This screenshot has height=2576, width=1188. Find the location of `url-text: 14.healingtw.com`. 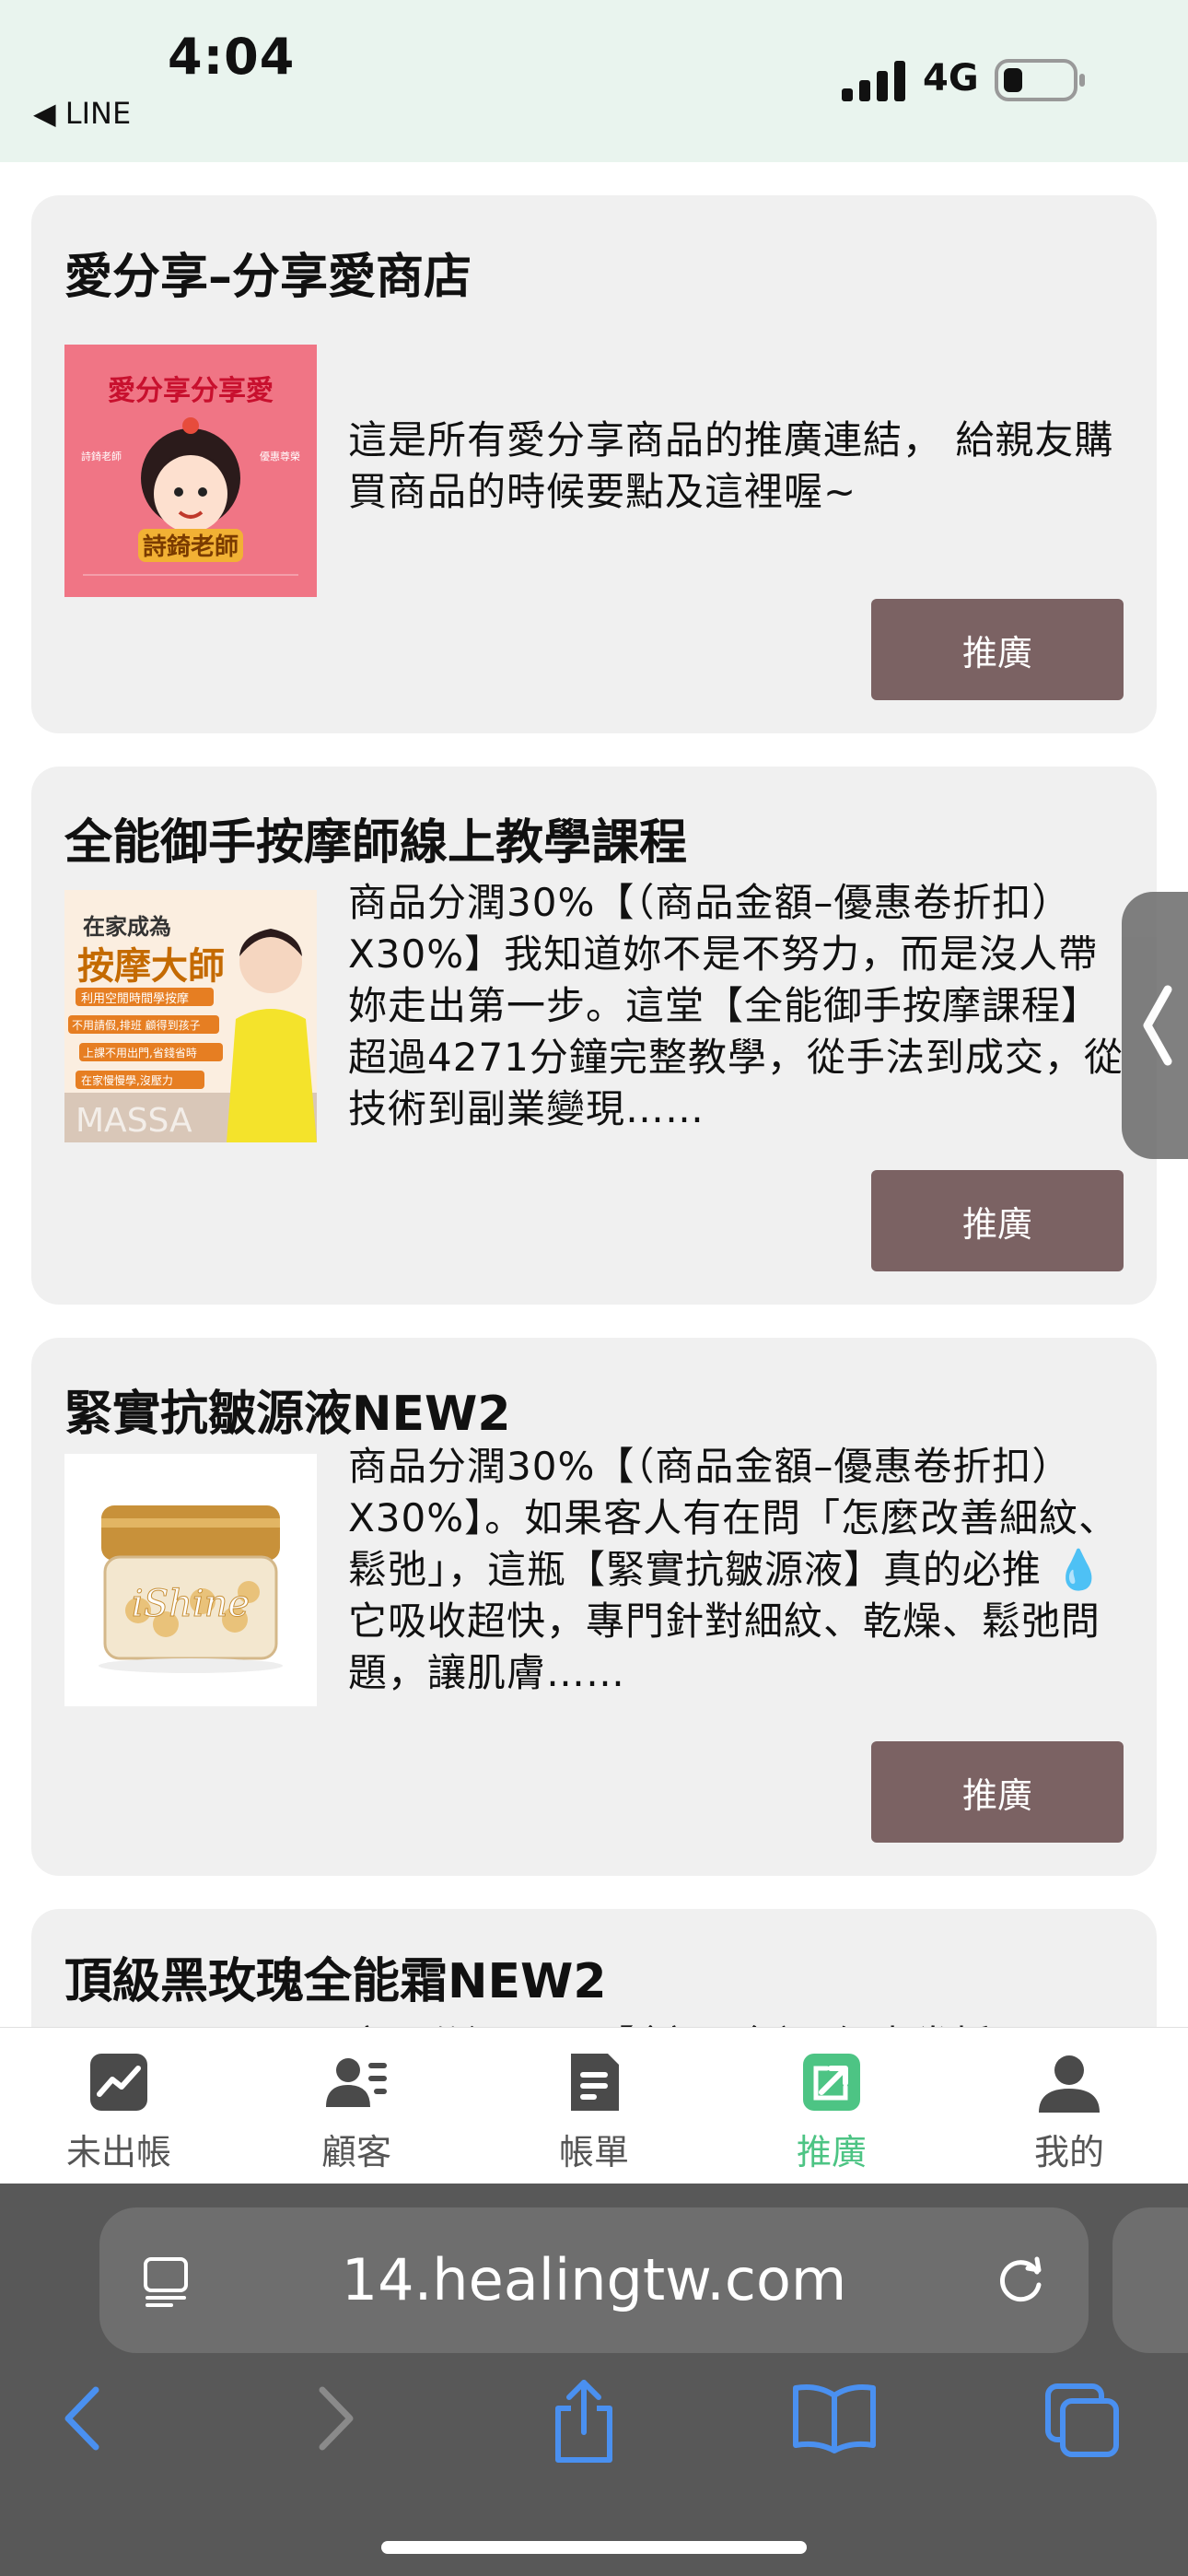

url-text: 14.healingtw.com is located at coordinates (594, 2279).